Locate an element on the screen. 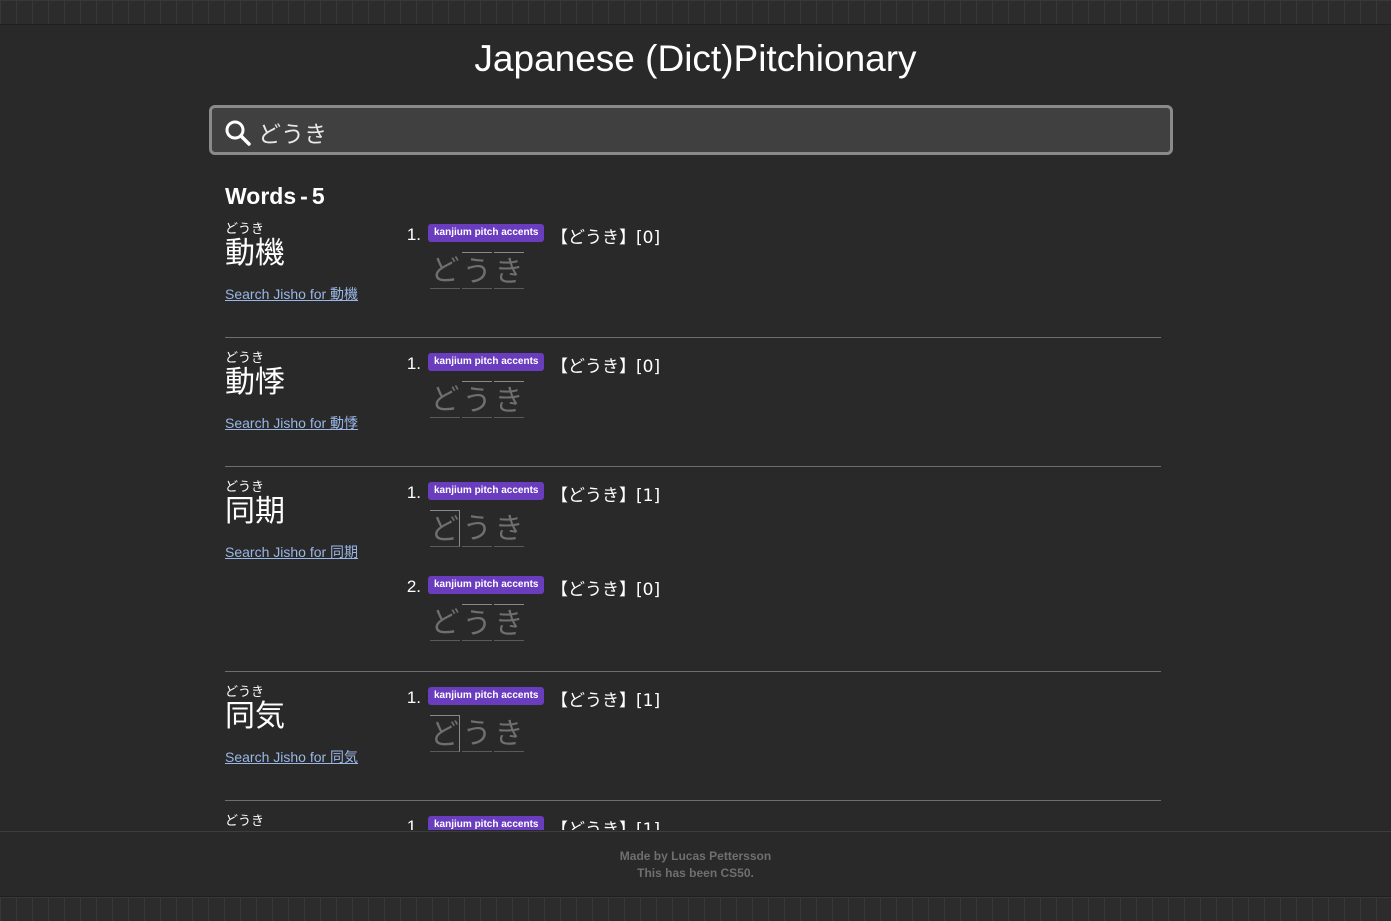  word-header: どうき 同期 Search Jisho for 同期 is located at coordinates (310, 521).